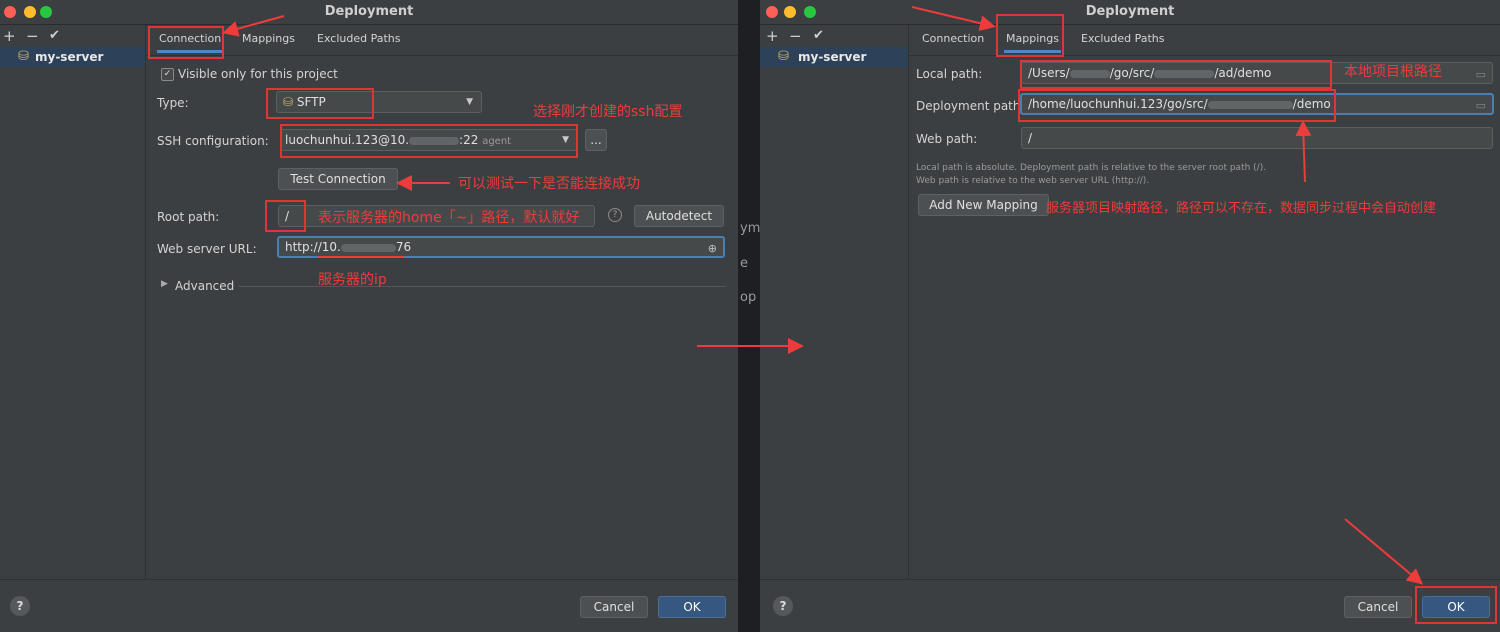 The height and width of the screenshot is (632, 1500). What do you see at coordinates (1303, 151) in the screenshot?
I see `arrow-to-deployment-path` at bounding box center [1303, 151].